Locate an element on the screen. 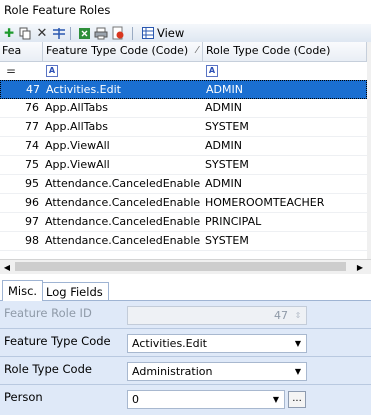  scroll-left-icon: ◀ is located at coordinates (7, 267).